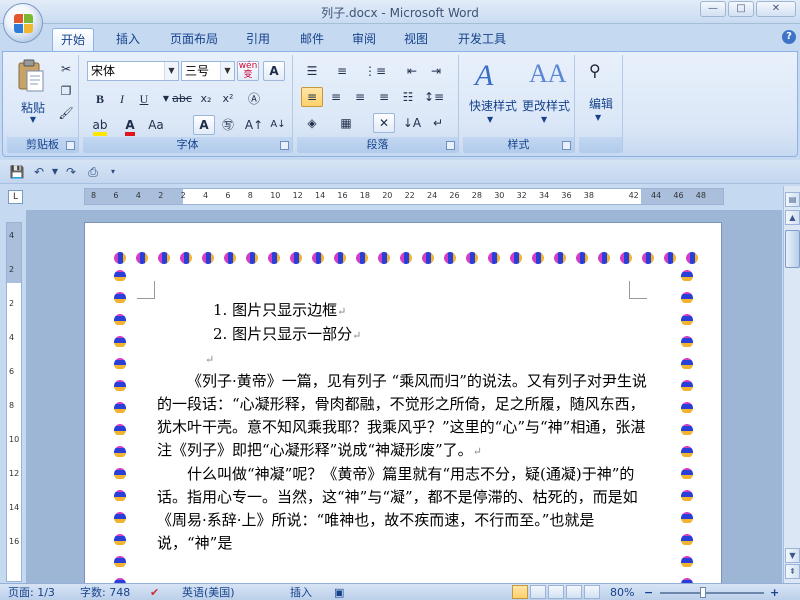  Describe the element at coordinates (33, 107) in the screenshot. I see `paste-button: 粘贴` at that location.